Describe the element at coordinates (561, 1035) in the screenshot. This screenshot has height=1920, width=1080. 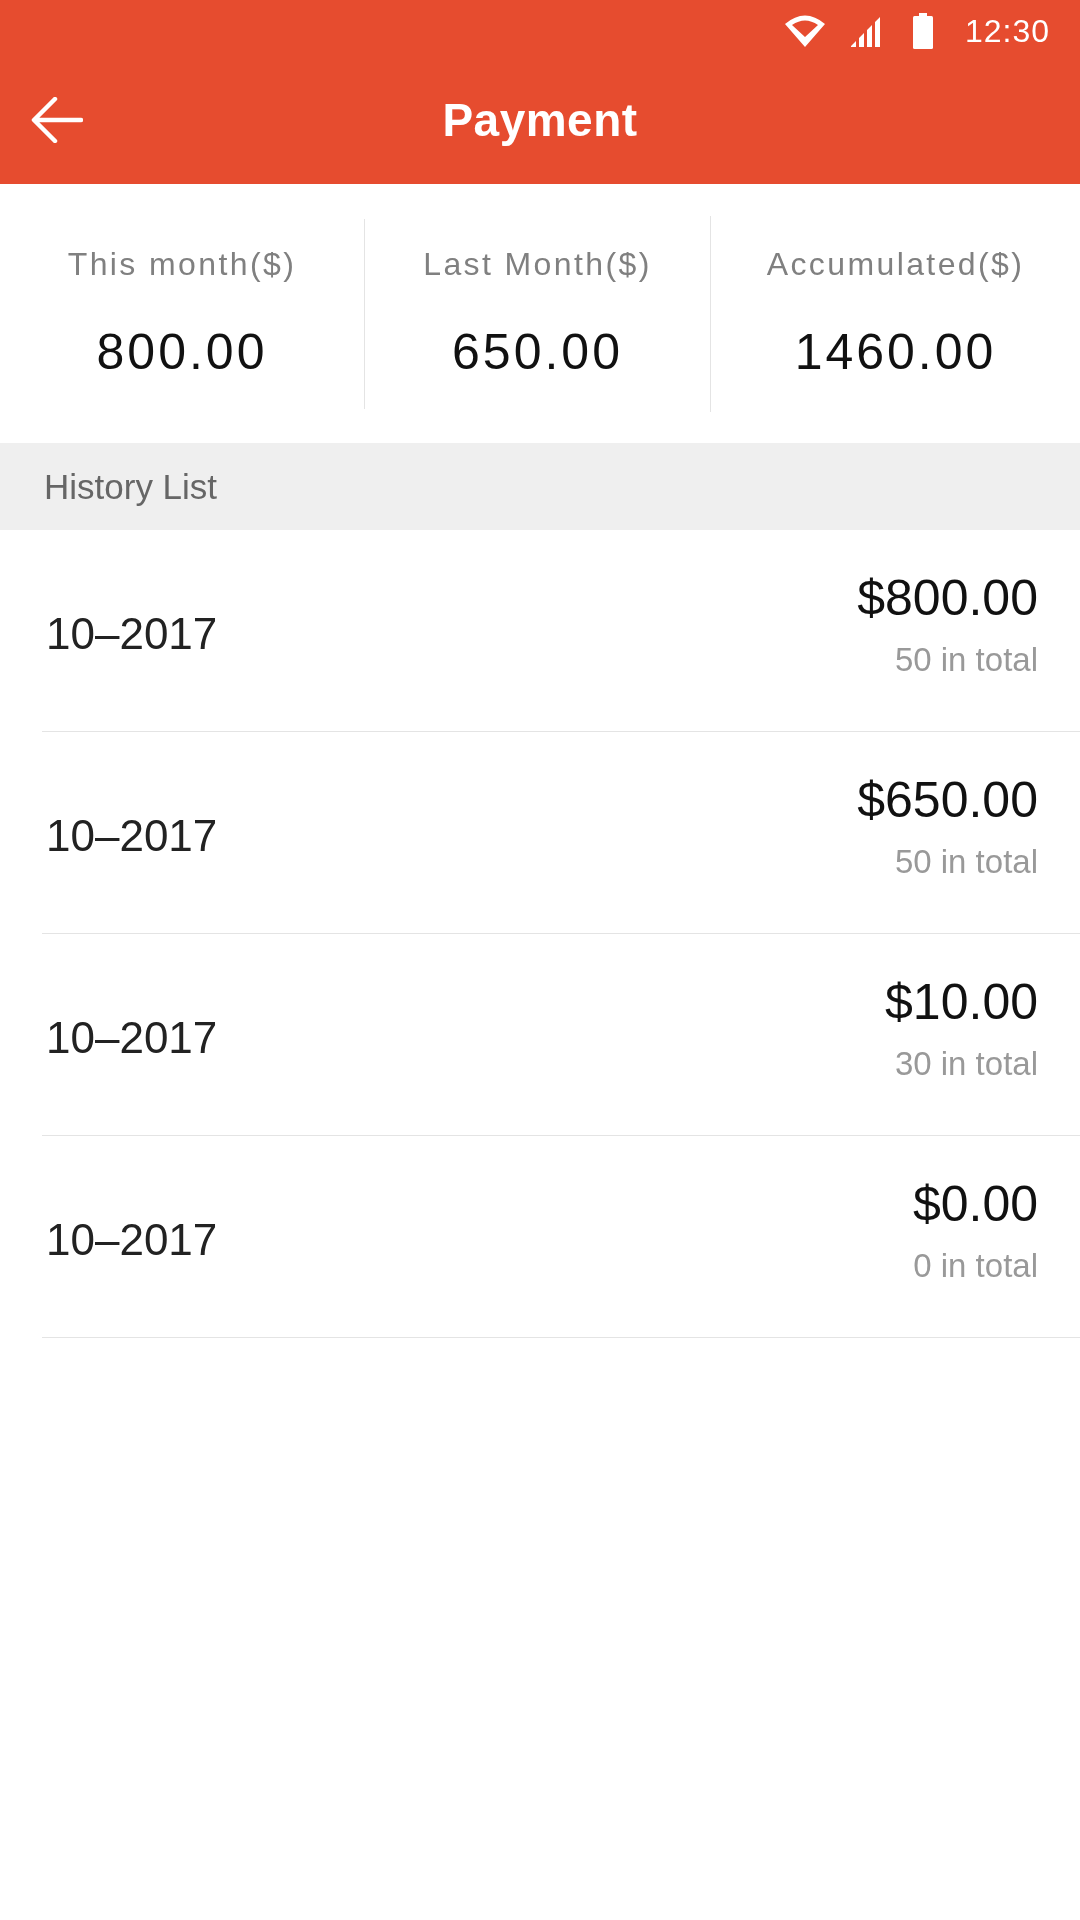
I see `history-row: 10–2017 $10.00 30 in total` at that location.